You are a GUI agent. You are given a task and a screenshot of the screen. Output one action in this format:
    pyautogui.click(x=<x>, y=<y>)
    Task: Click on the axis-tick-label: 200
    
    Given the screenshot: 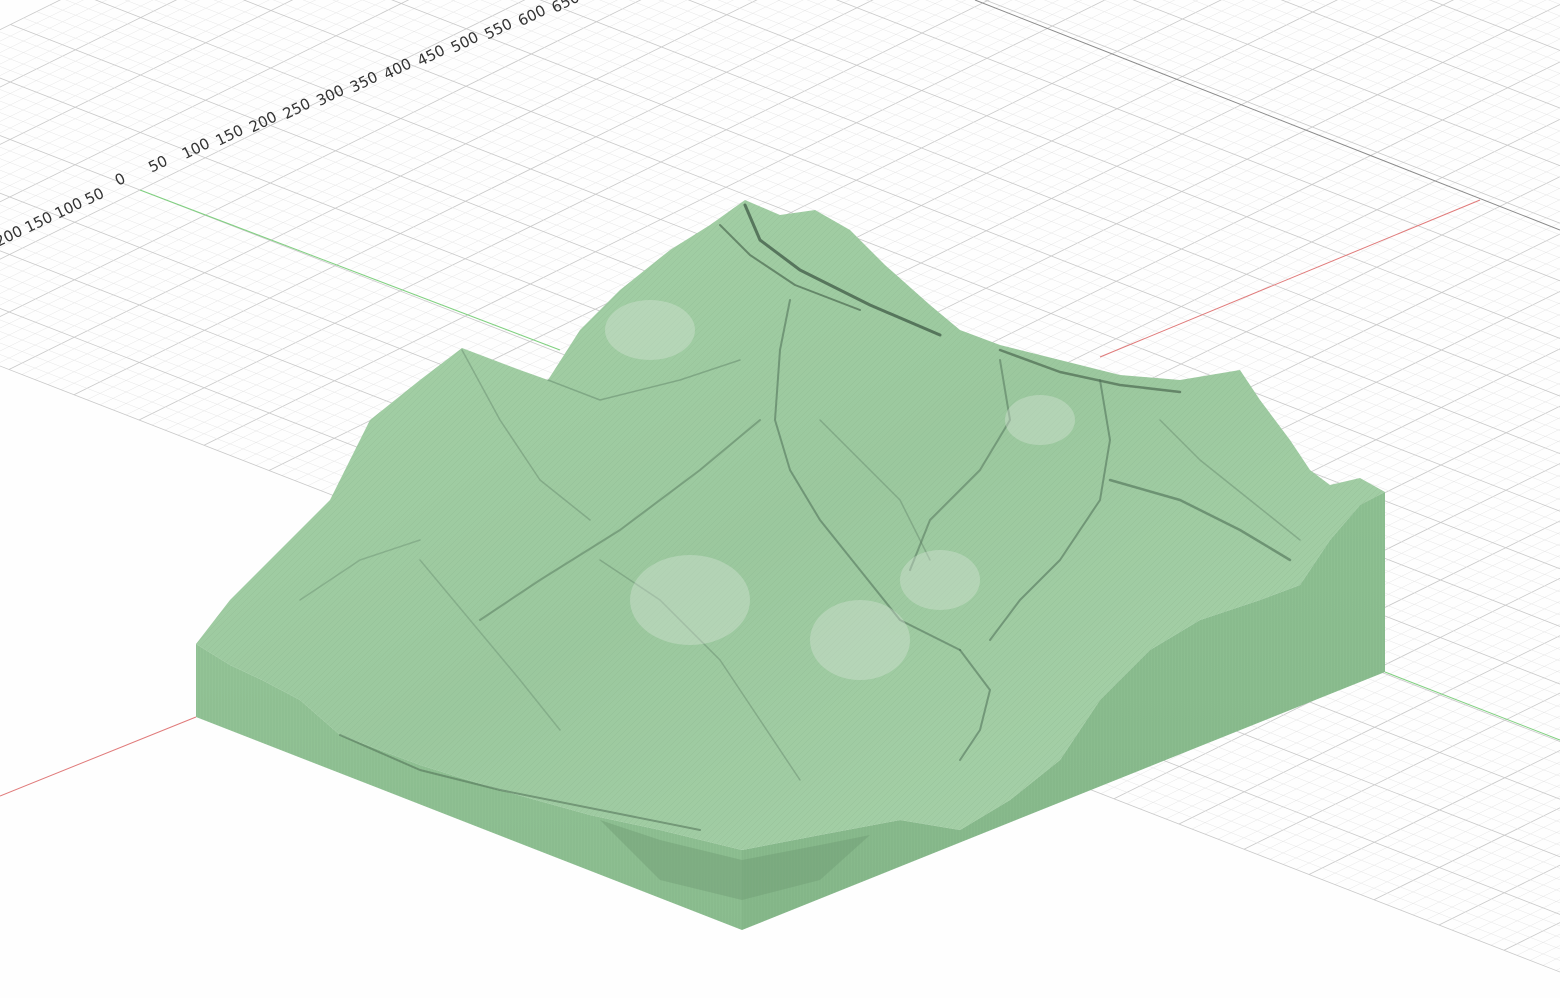 What is the action you would take?
    pyautogui.click(x=12, y=236)
    